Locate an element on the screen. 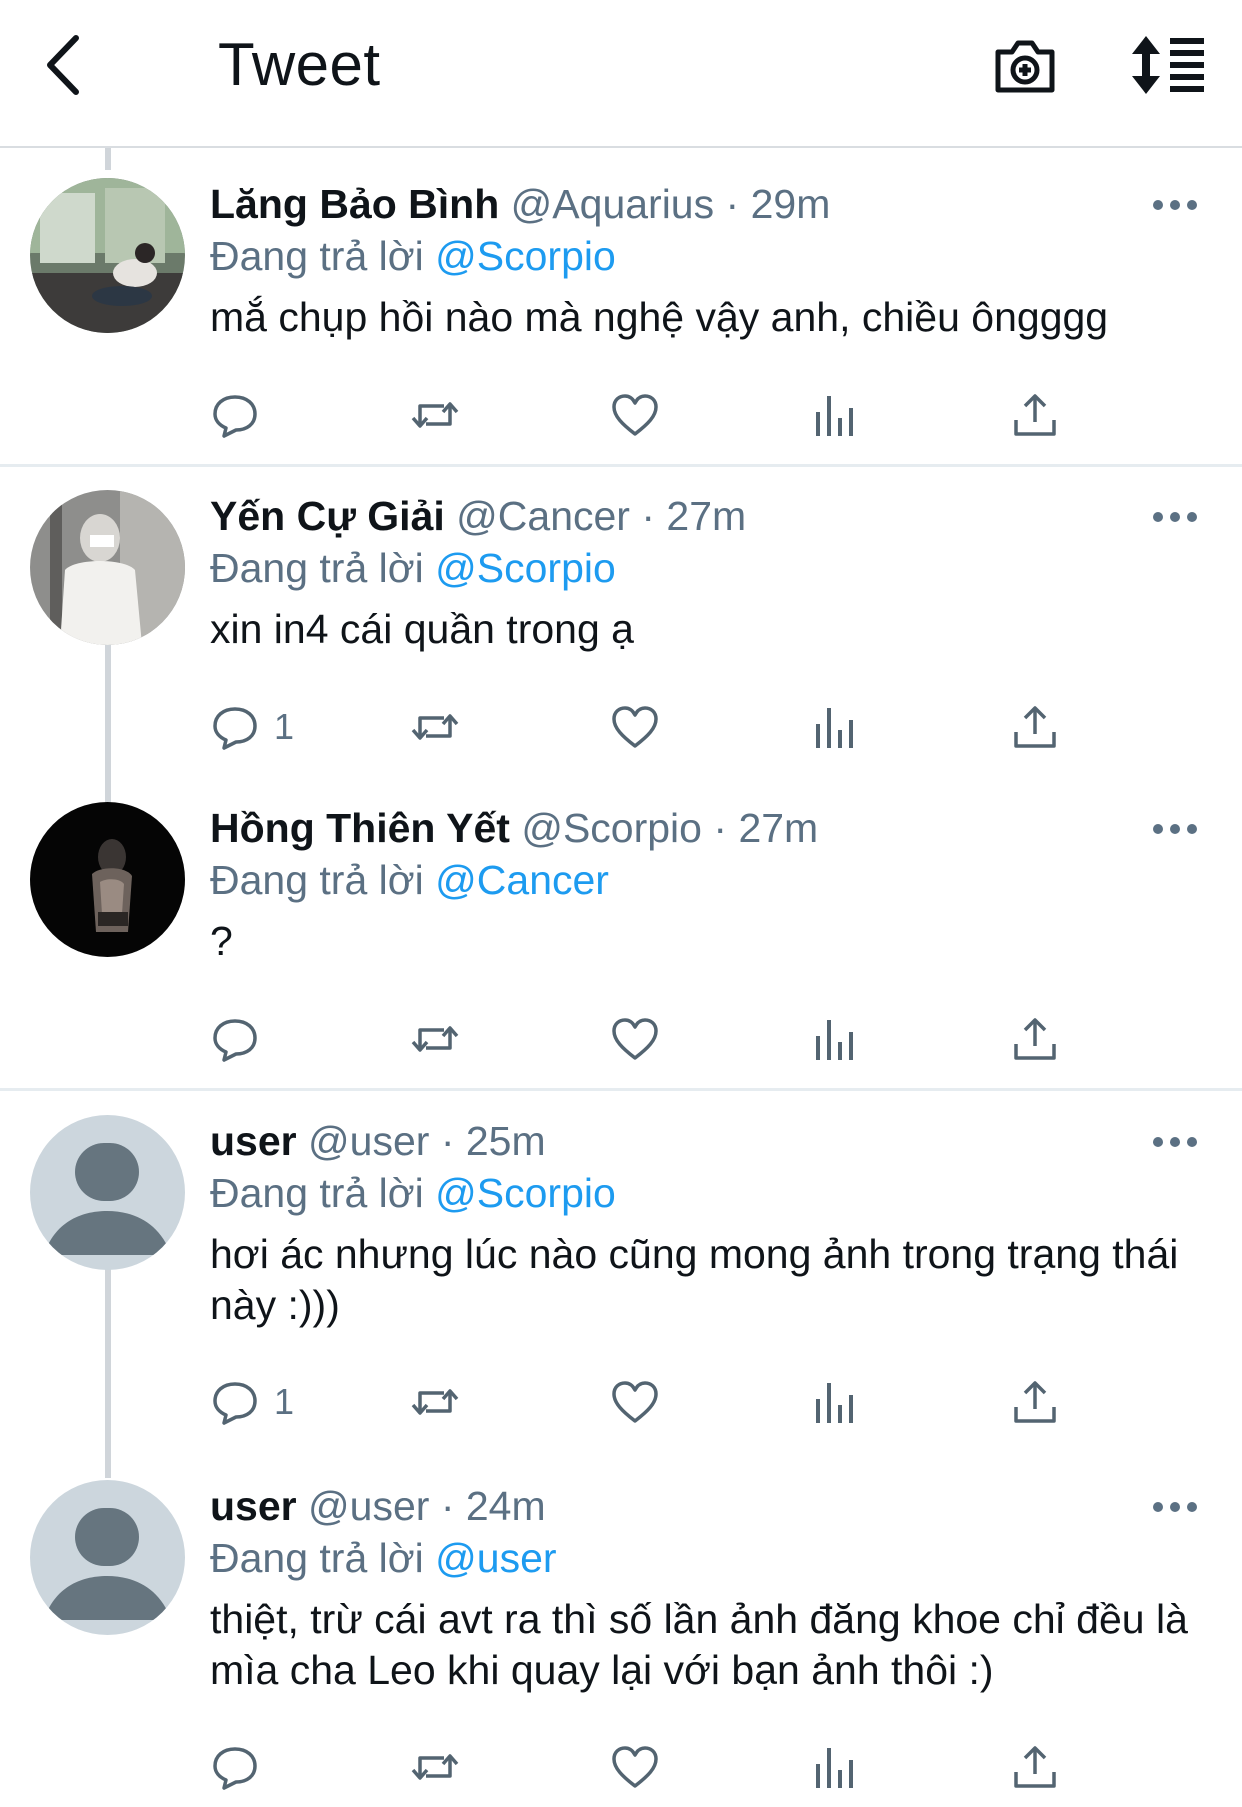  author-handle: @Scorpio is located at coordinates (611, 828).